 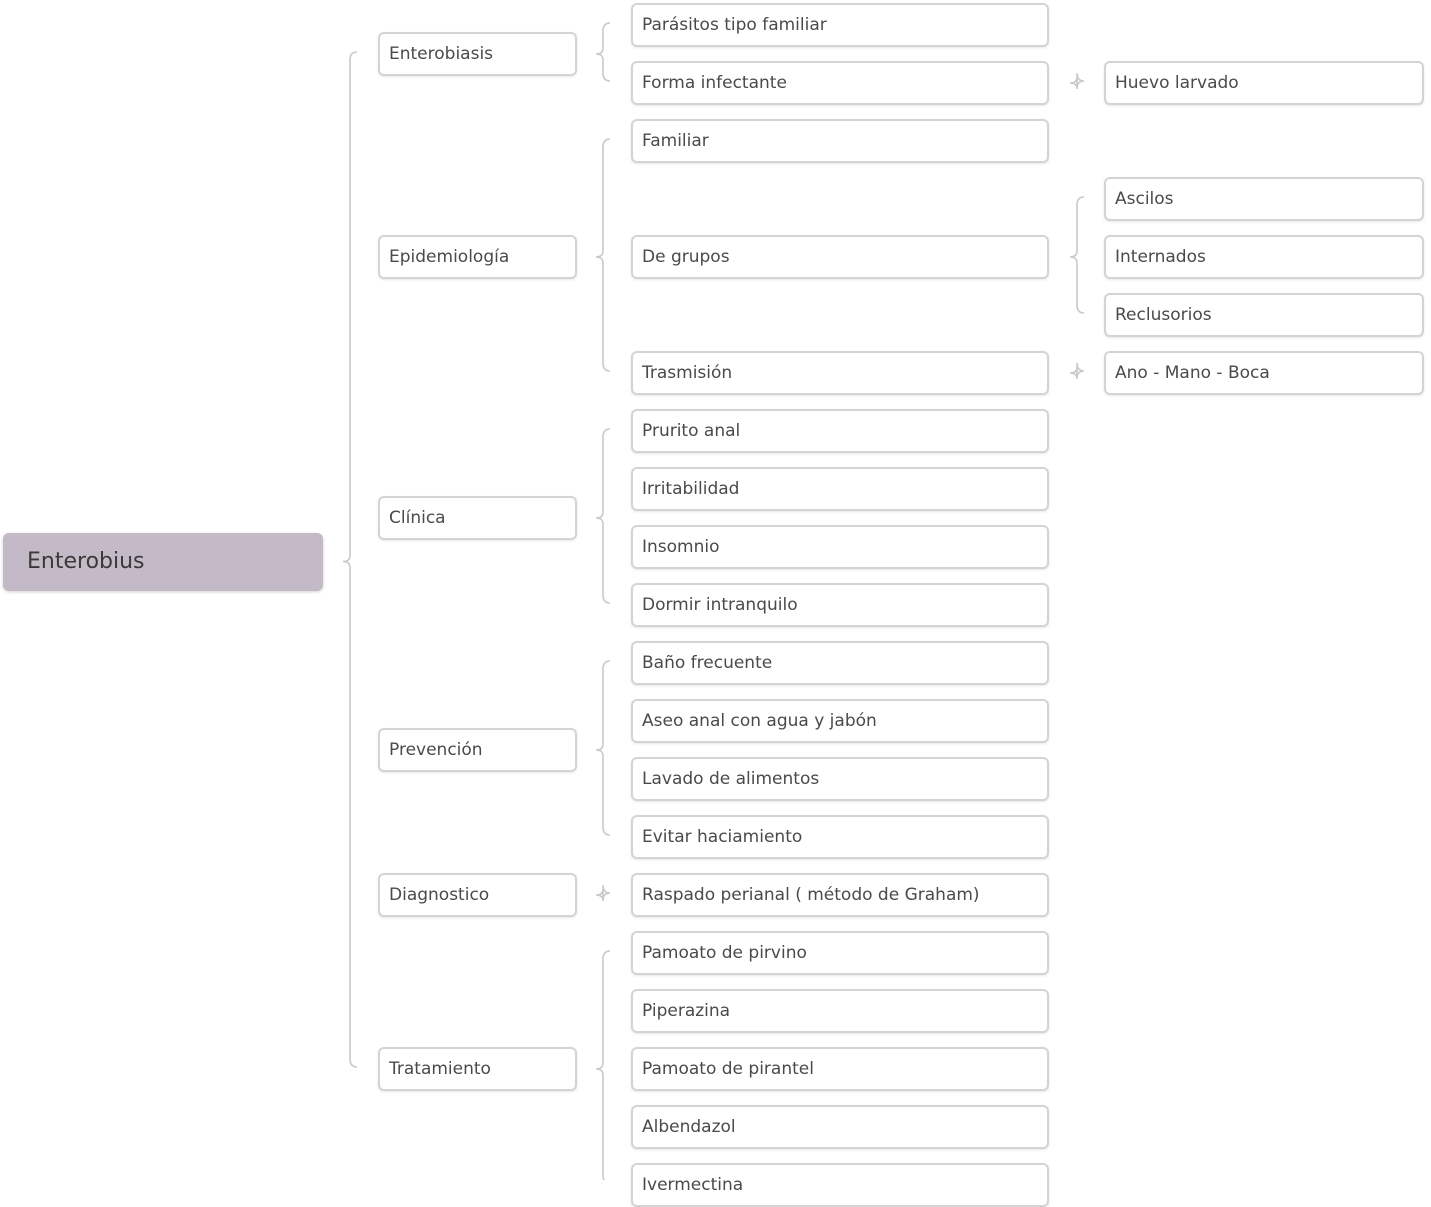 What do you see at coordinates (417, 518) in the screenshot?
I see `node-label: Clínica` at bounding box center [417, 518].